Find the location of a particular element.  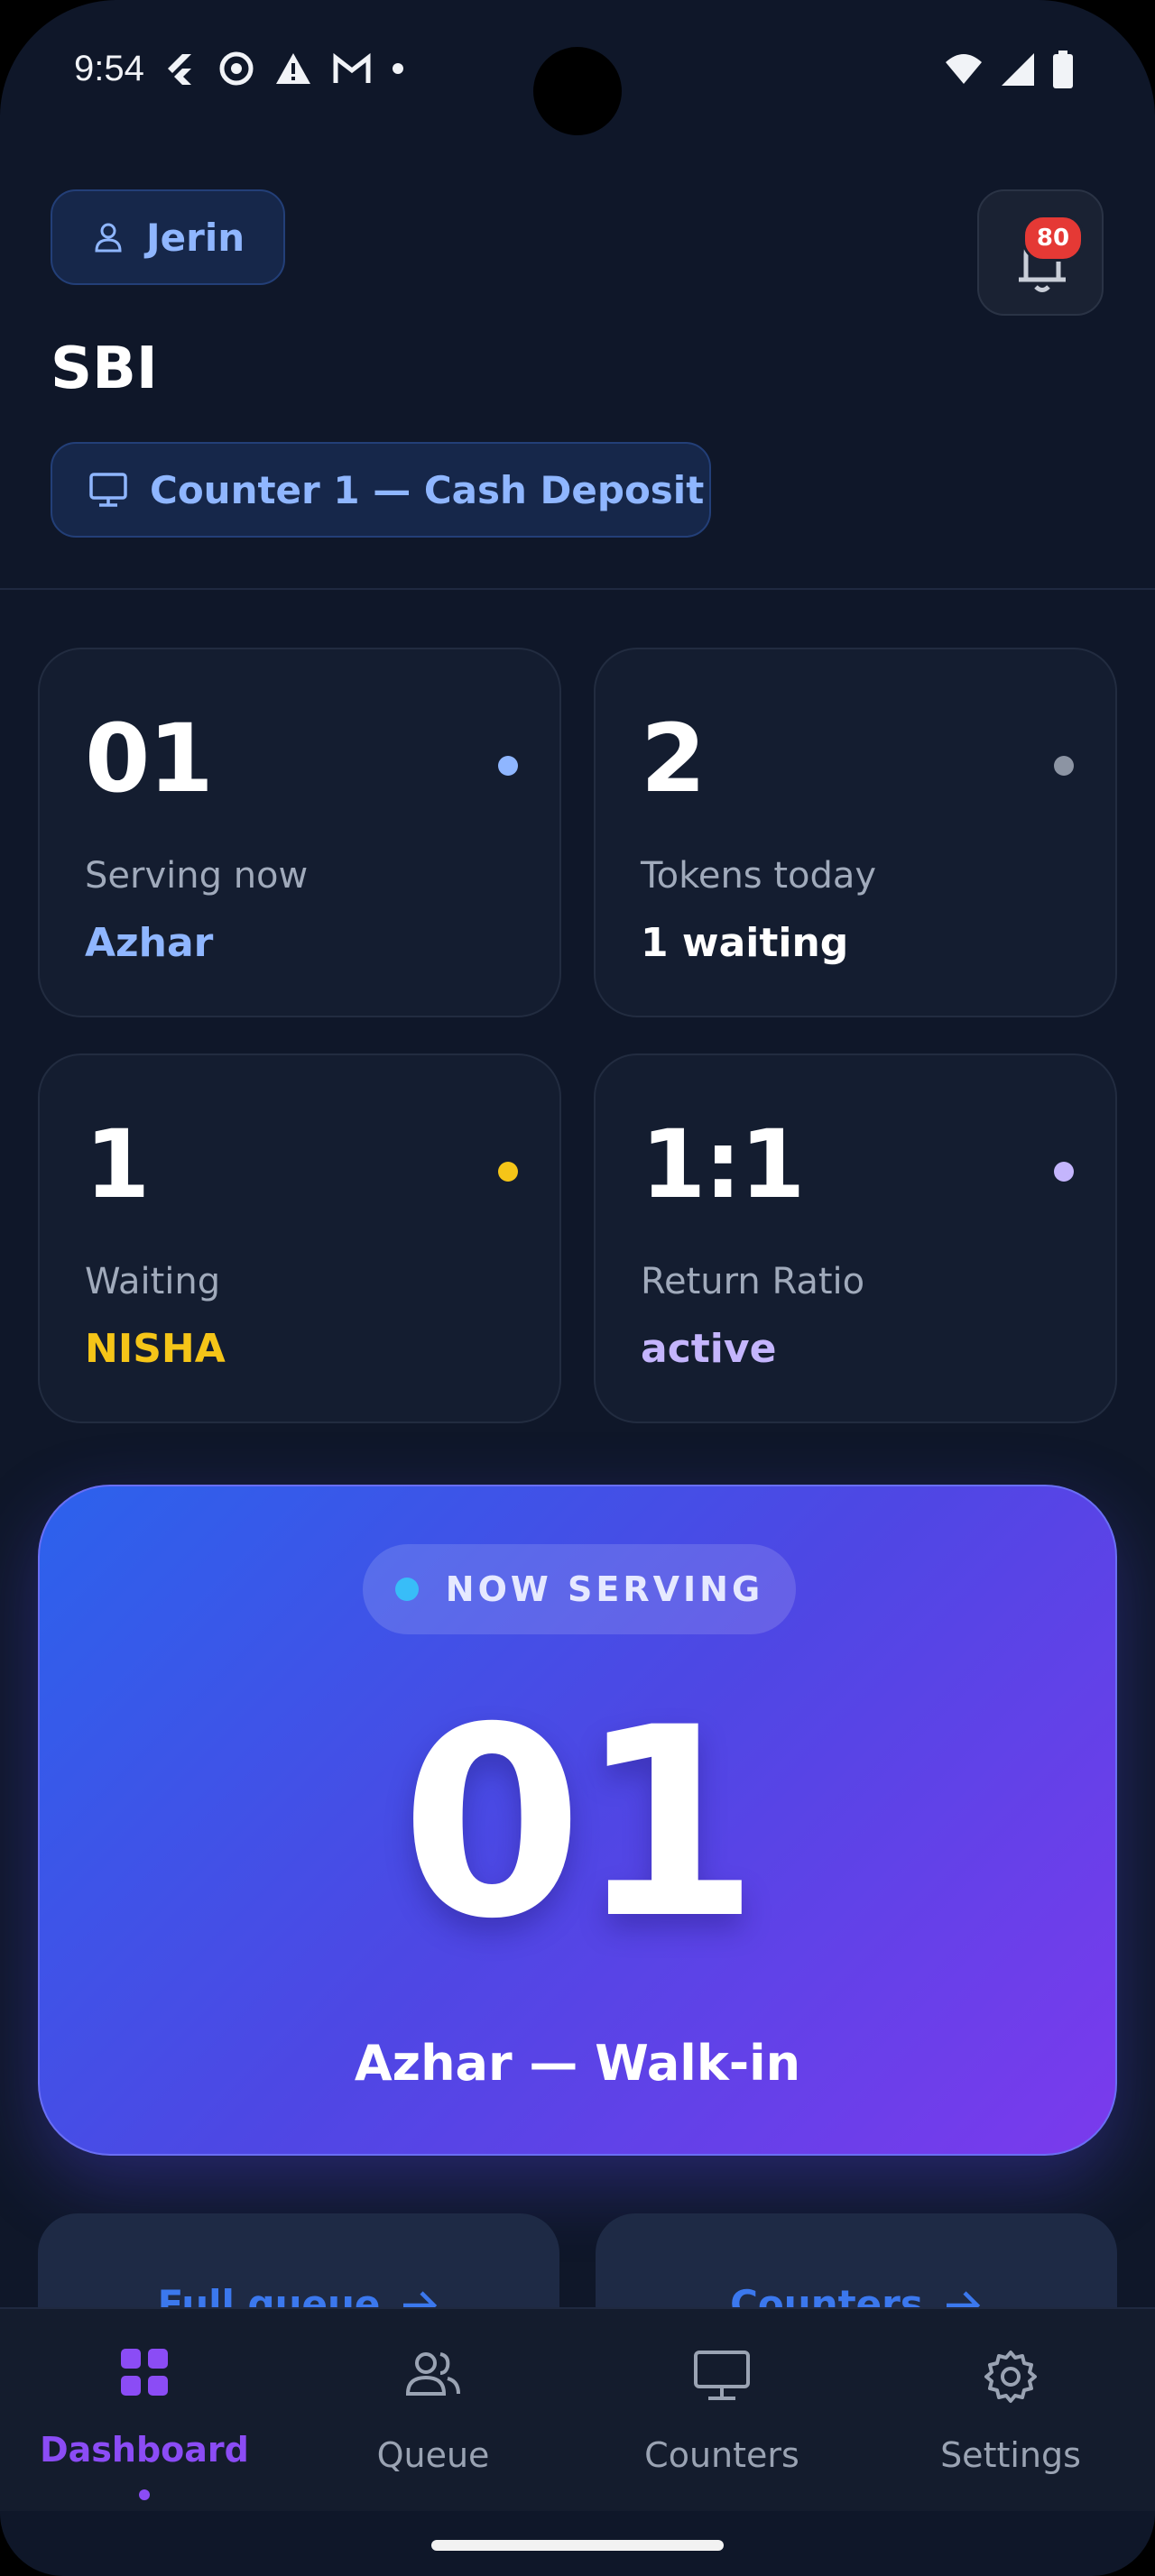

bottom-navigation: Dashboard Queue Counters Settings is located at coordinates (577, 2409).